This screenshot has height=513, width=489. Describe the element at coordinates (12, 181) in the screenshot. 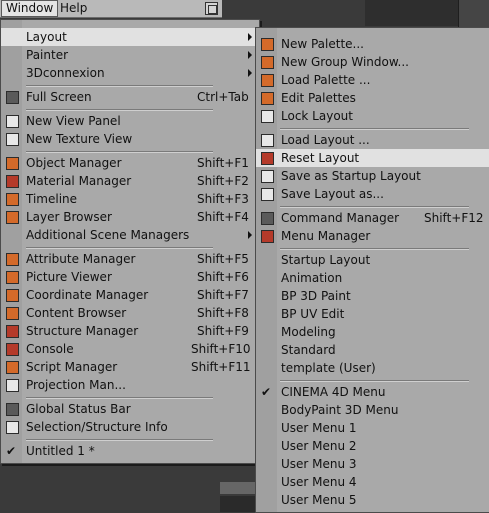

I see `material-manager-icon` at that location.